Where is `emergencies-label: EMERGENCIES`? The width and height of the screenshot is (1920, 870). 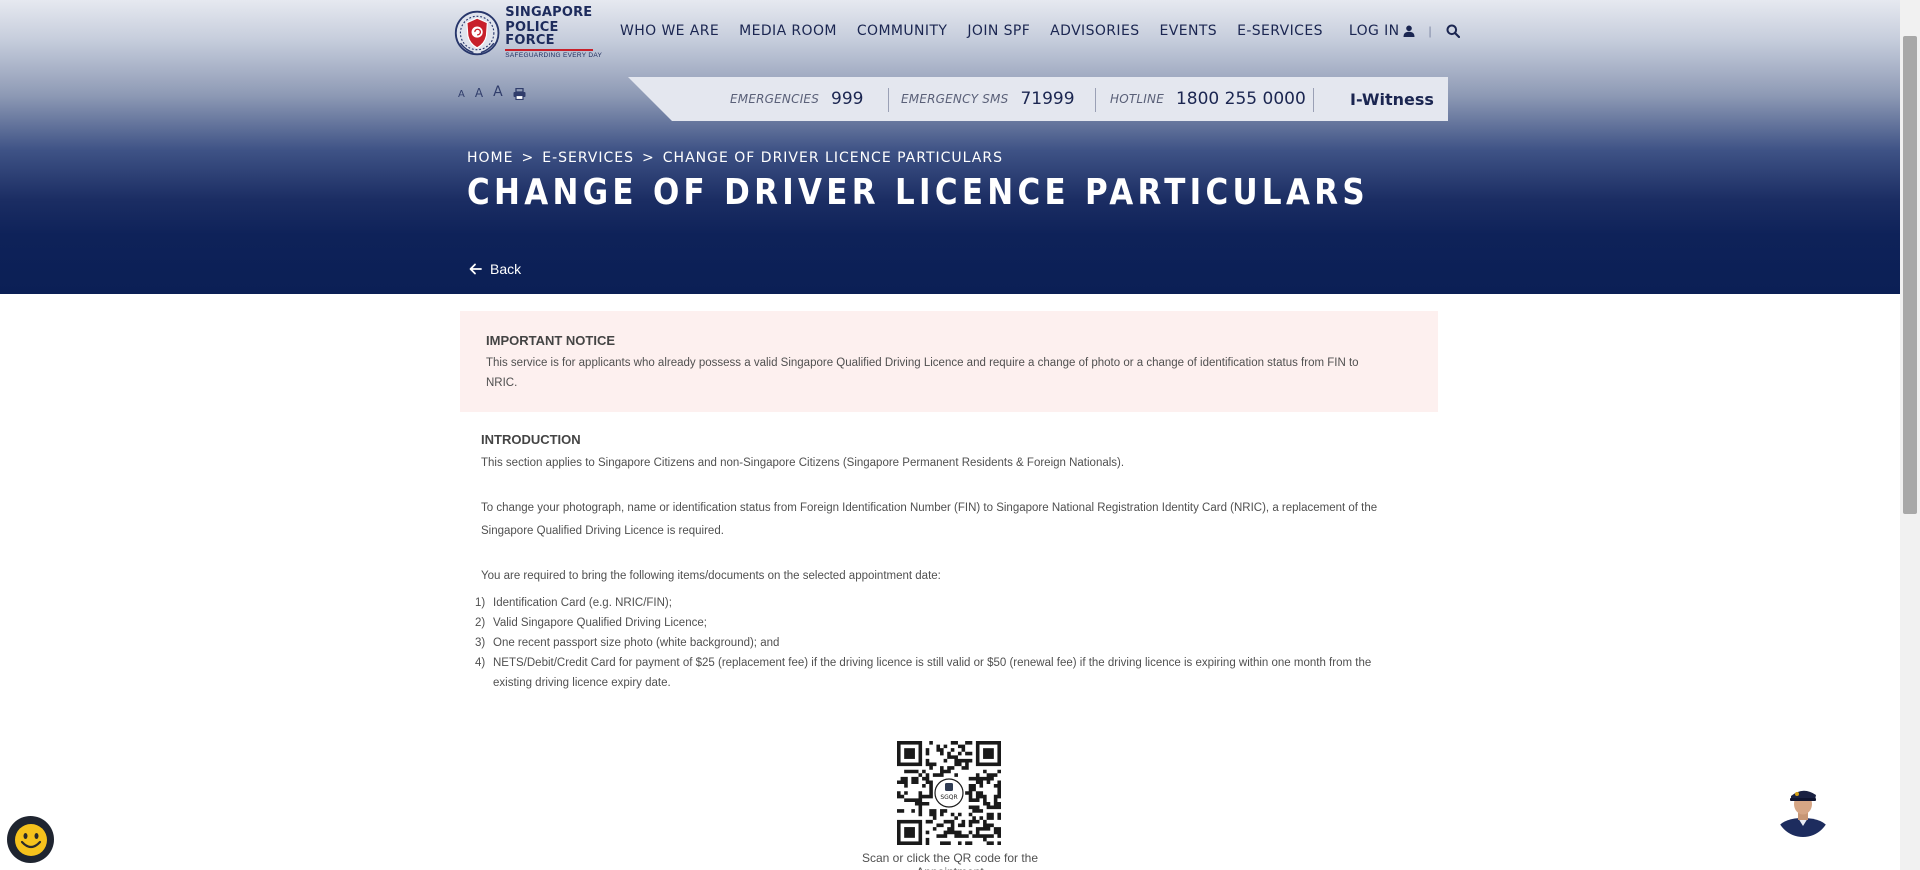 emergencies-label: EMERGENCIES is located at coordinates (775, 99).